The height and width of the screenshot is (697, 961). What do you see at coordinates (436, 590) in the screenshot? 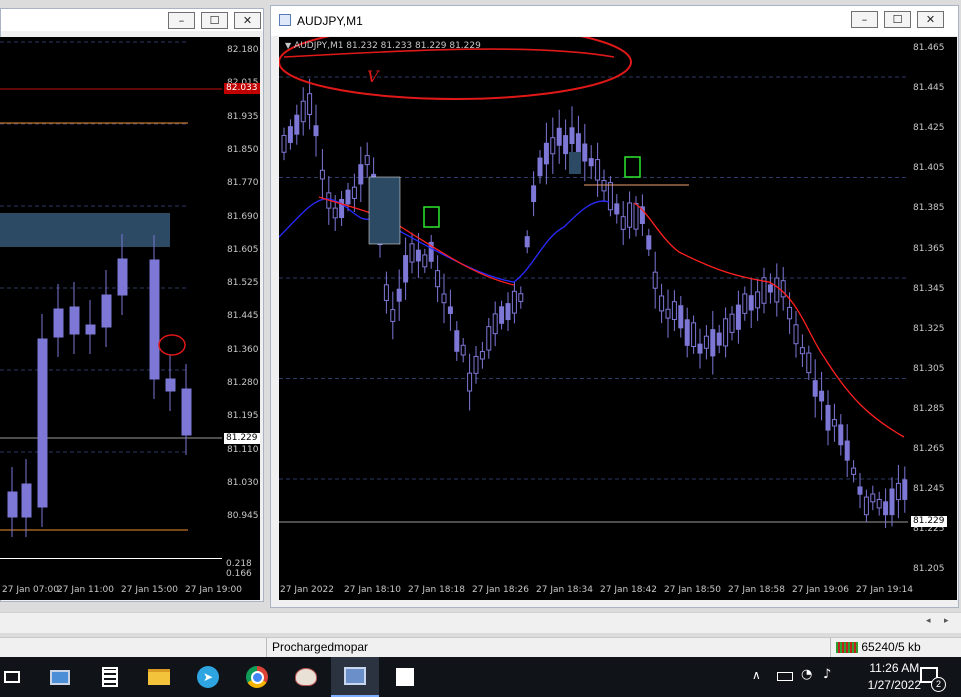
I see `right-x-tick: 27 Jan 18:18` at bounding box center [436, 590].